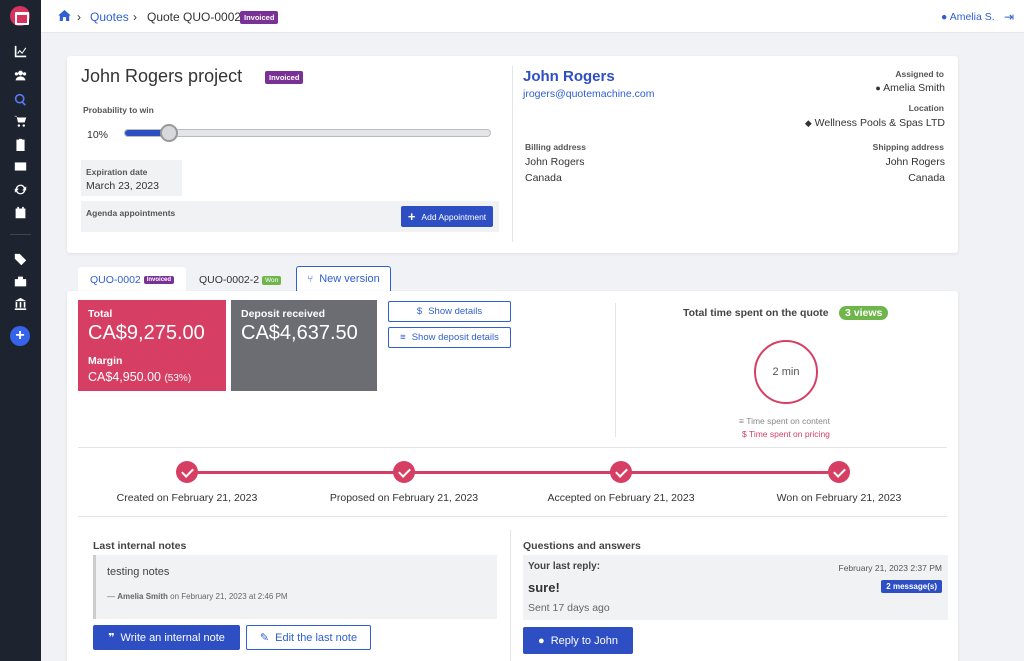 Image resolution: width=1024 pixels, height=661 pixels. What do you see at coordinates (569, 608) in the screenshot?
I see `reply-sent: Sent 17 days ago` at bounding box center [569, 608].